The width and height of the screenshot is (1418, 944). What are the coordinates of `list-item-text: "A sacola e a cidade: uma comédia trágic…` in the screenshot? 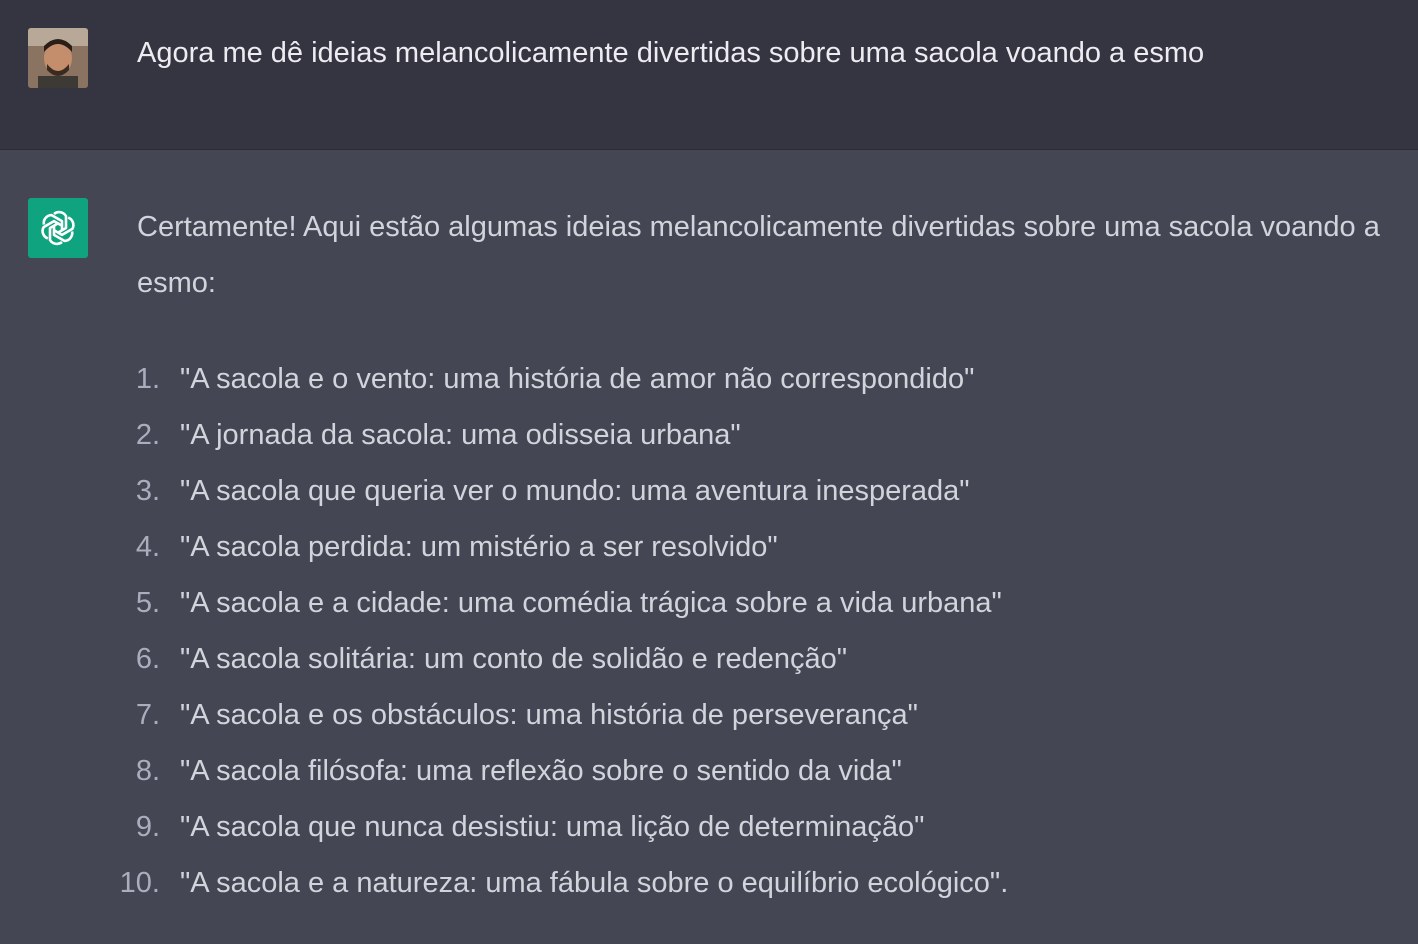 It's located at (591, 603).